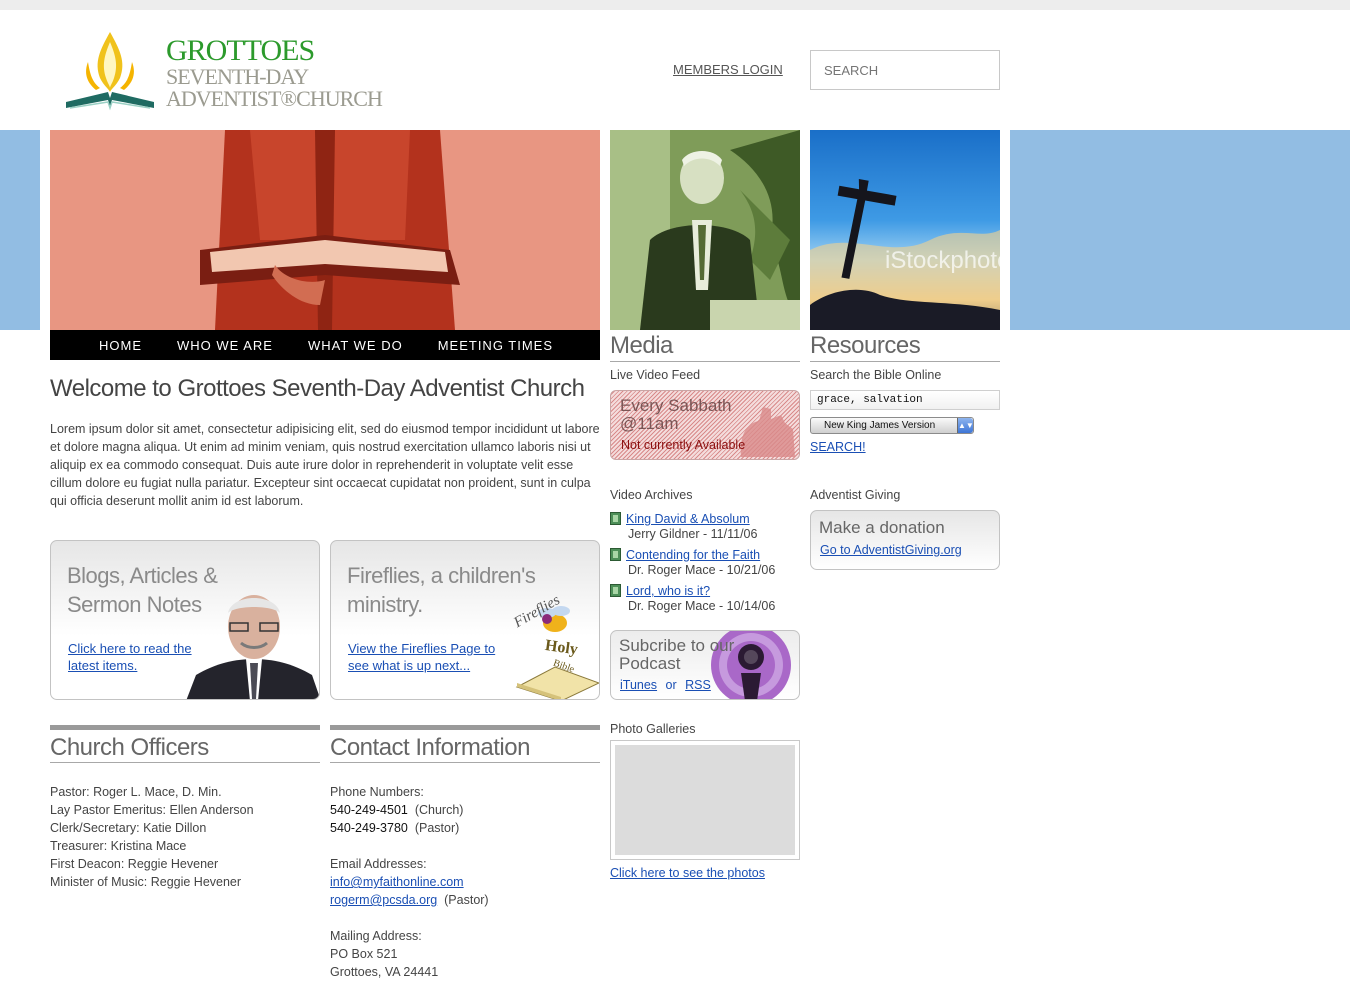 The height and width of the screenshot is (1000, 1350). What do you see at coordinates (20, 230) in the screenshot?
I see `hero-band-left` at bounding box center [20, 230].